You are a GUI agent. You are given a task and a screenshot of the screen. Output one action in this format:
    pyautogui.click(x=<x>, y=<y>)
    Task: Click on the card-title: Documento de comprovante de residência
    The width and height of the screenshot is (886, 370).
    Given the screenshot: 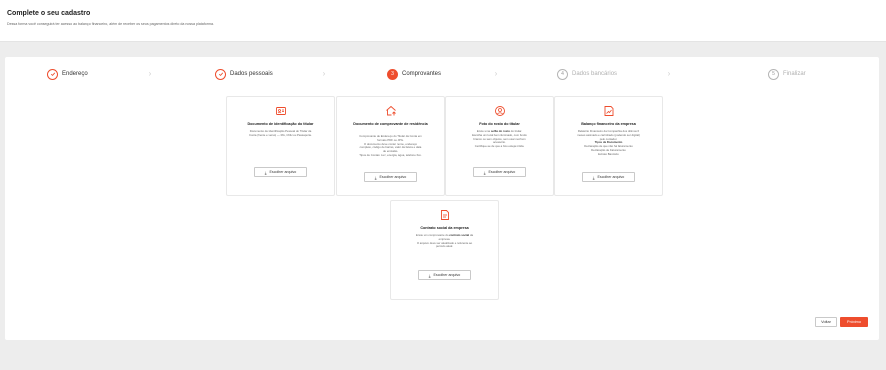 What is the action you would take?
    pyautogui.click(x=390, y=124)
    